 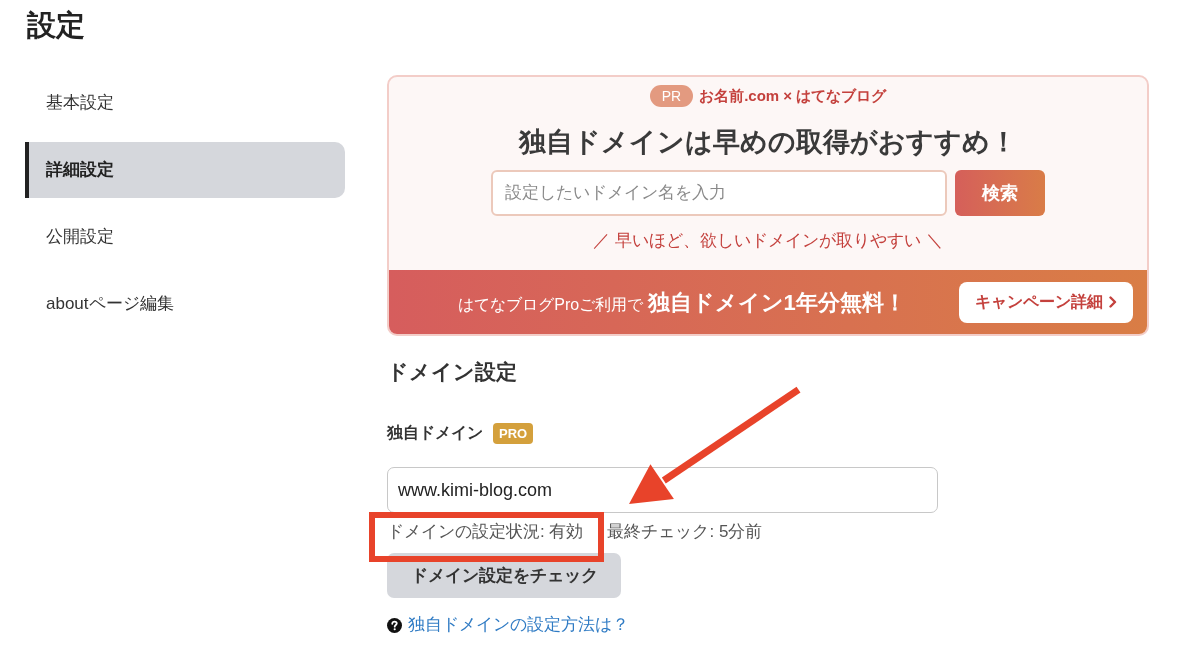 What do you see at coordinates (662, 490) in the screenshot?
I see `domain-input: www.kimi-blog.com` at bounding box center [662, 490].